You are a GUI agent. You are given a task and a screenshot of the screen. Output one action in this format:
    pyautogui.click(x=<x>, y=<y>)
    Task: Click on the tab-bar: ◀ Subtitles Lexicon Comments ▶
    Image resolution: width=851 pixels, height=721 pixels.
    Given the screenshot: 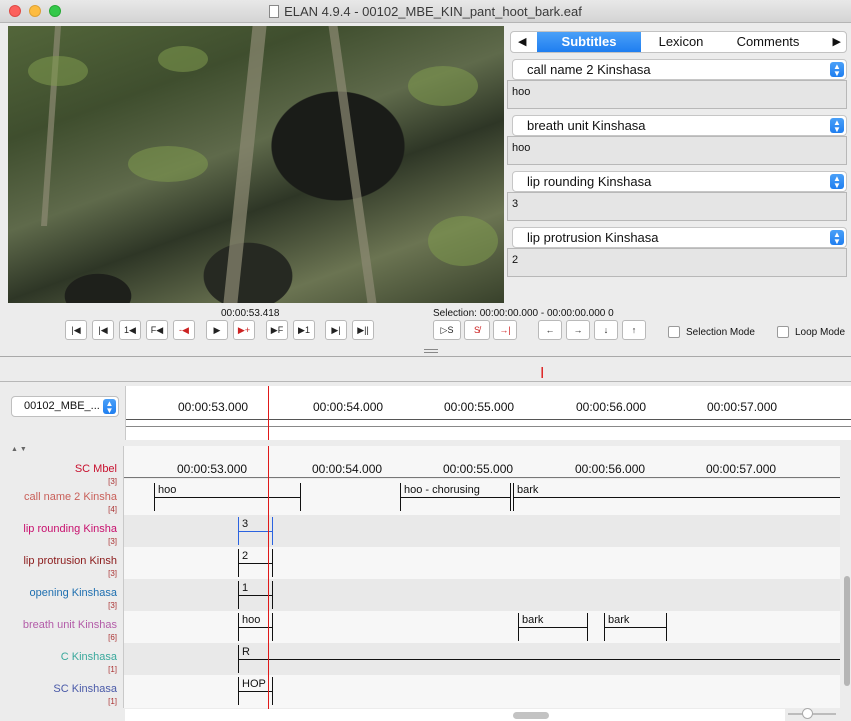 What is the action you would take?
    pyautogui.click(x=678, y=42)
    